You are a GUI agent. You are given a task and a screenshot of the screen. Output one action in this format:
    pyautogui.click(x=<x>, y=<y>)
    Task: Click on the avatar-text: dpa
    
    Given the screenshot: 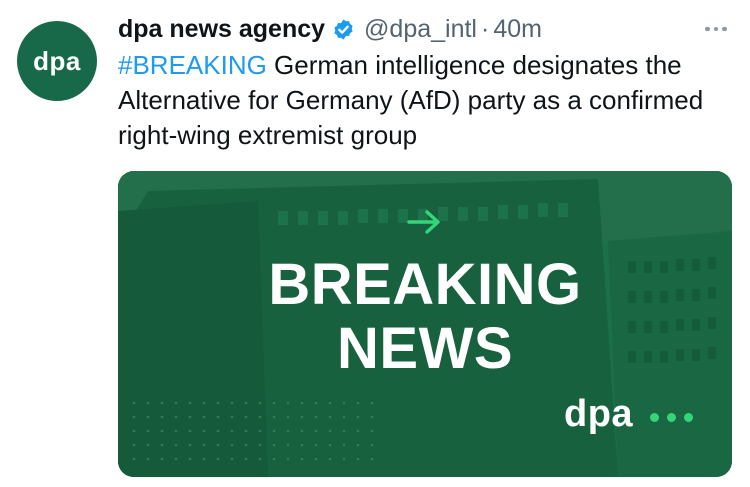 What is the action you would take?
    pyautogui.click(x=57, y=60)
    